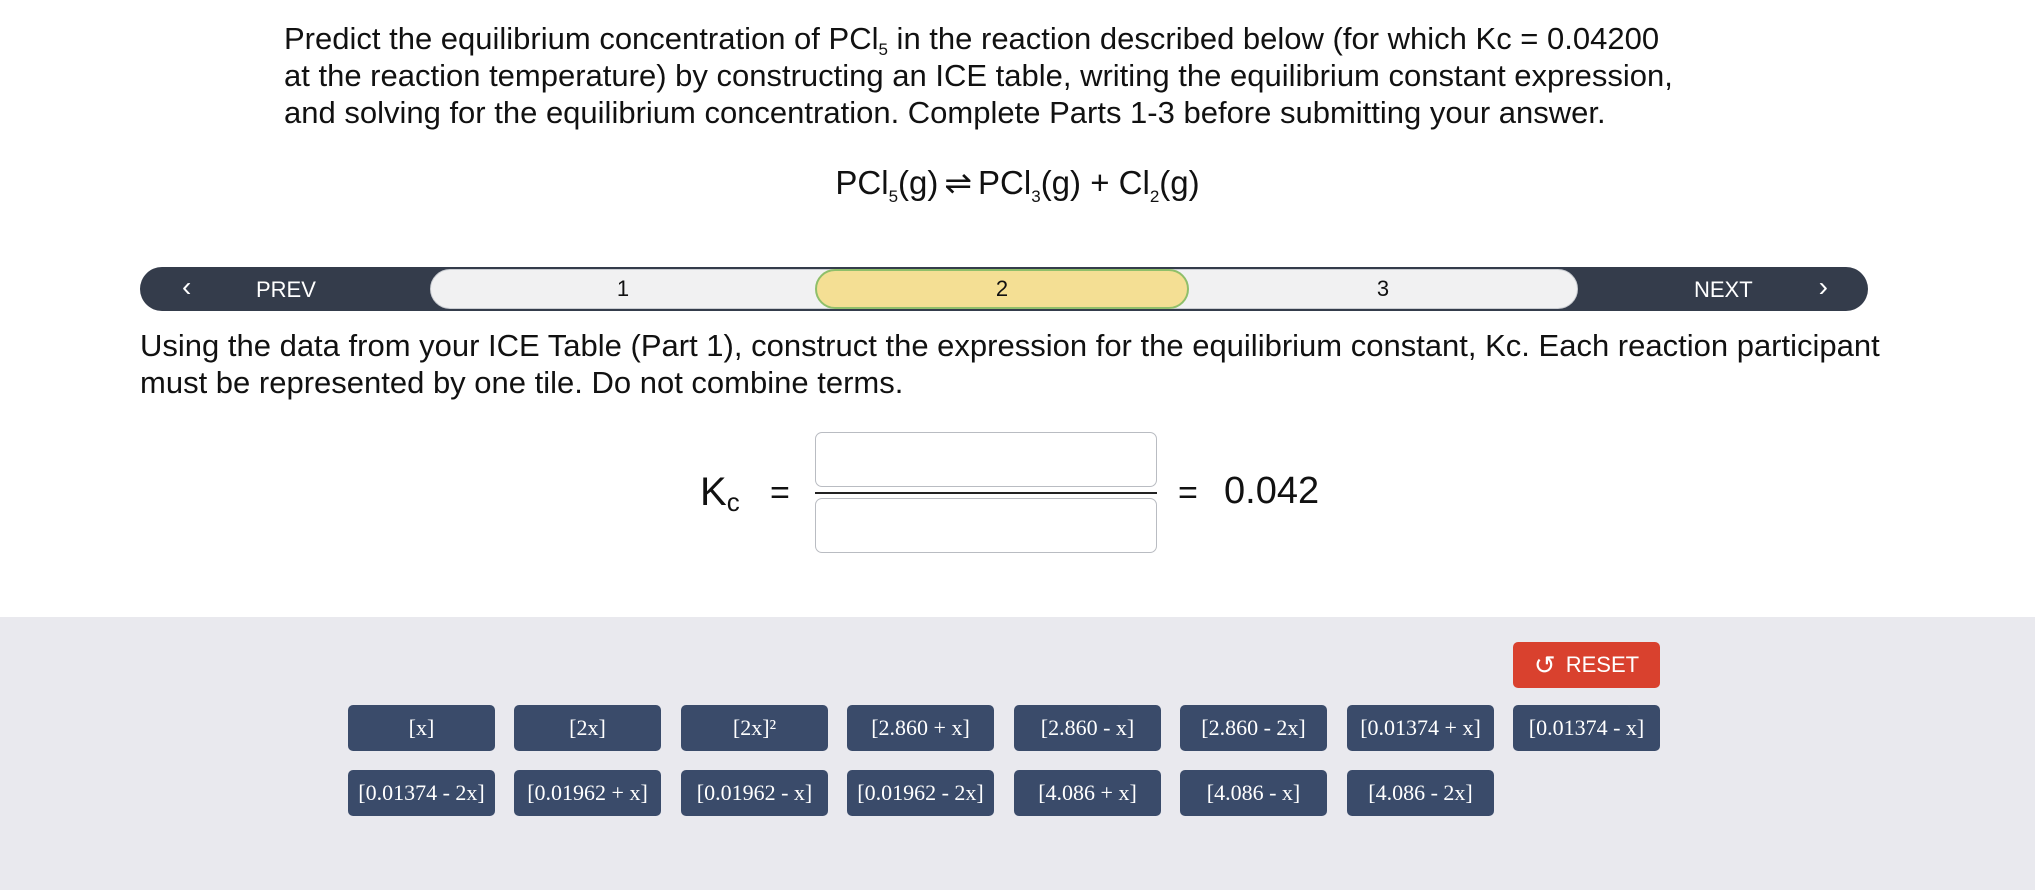 This screenshot has height=890, width=2035. What do you see at coordinates (1383, 289) in the screenshot?
I see `step-3-button: 3` at bounding box center [1383, 289].